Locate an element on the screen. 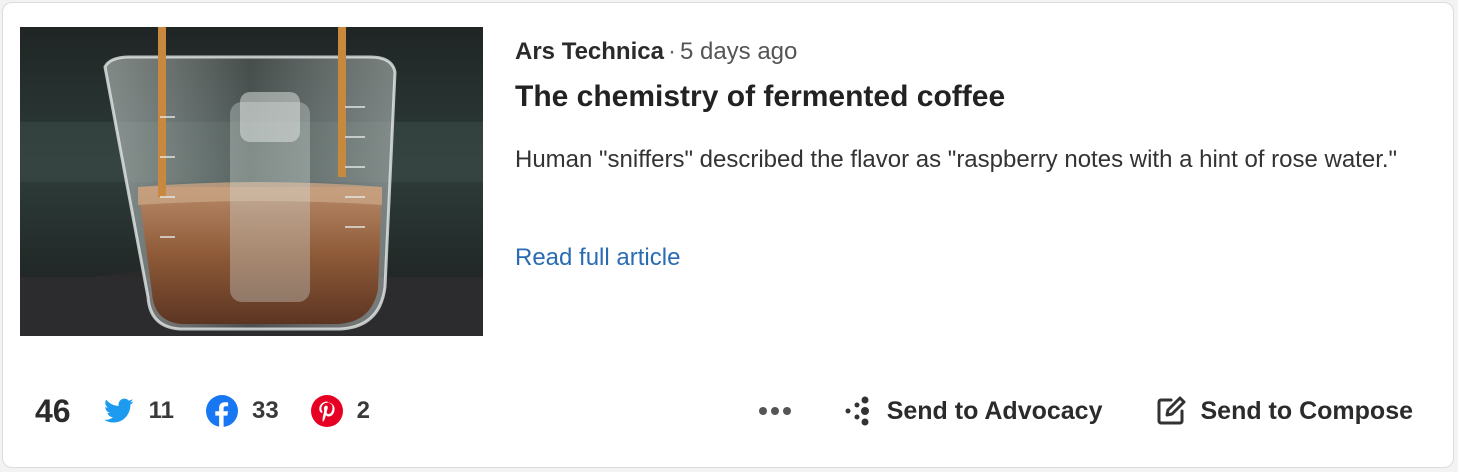  send-to-compose-button: Send to Compose is located at coordinates (1283, 411).